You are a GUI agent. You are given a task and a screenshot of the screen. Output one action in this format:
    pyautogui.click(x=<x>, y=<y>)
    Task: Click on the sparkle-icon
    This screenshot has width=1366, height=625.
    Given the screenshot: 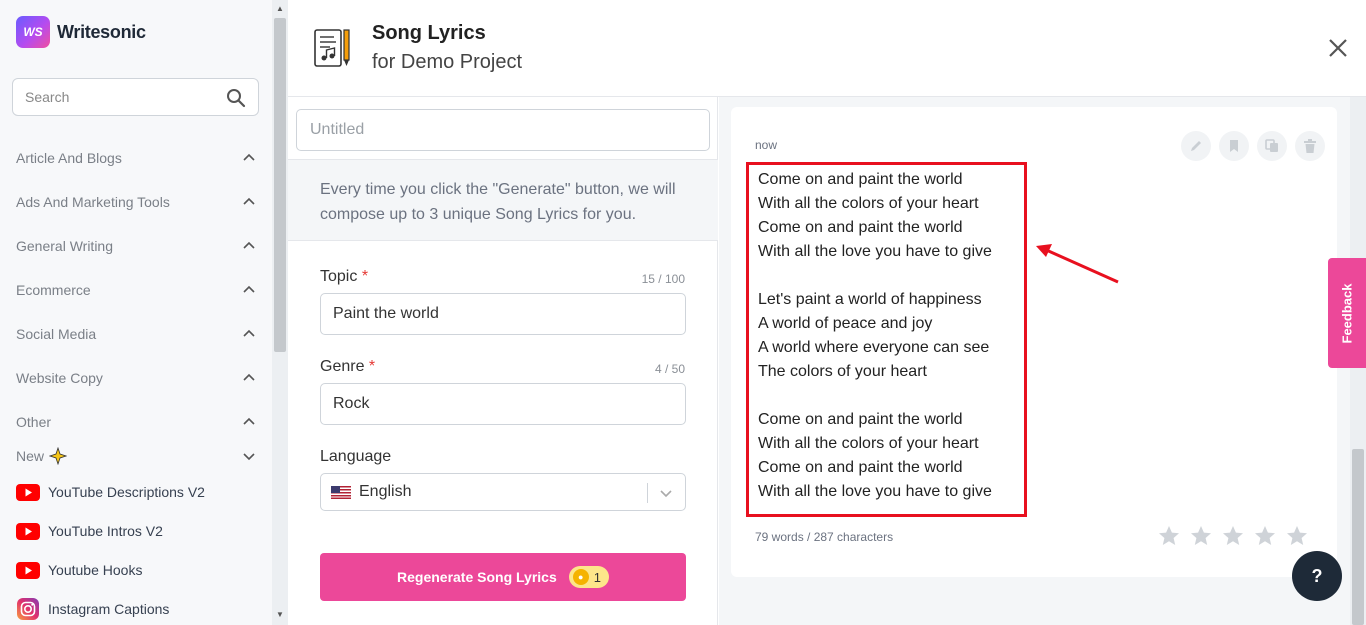 What is the action you would take?
    pyautogui.click(x=58, y=456)
    